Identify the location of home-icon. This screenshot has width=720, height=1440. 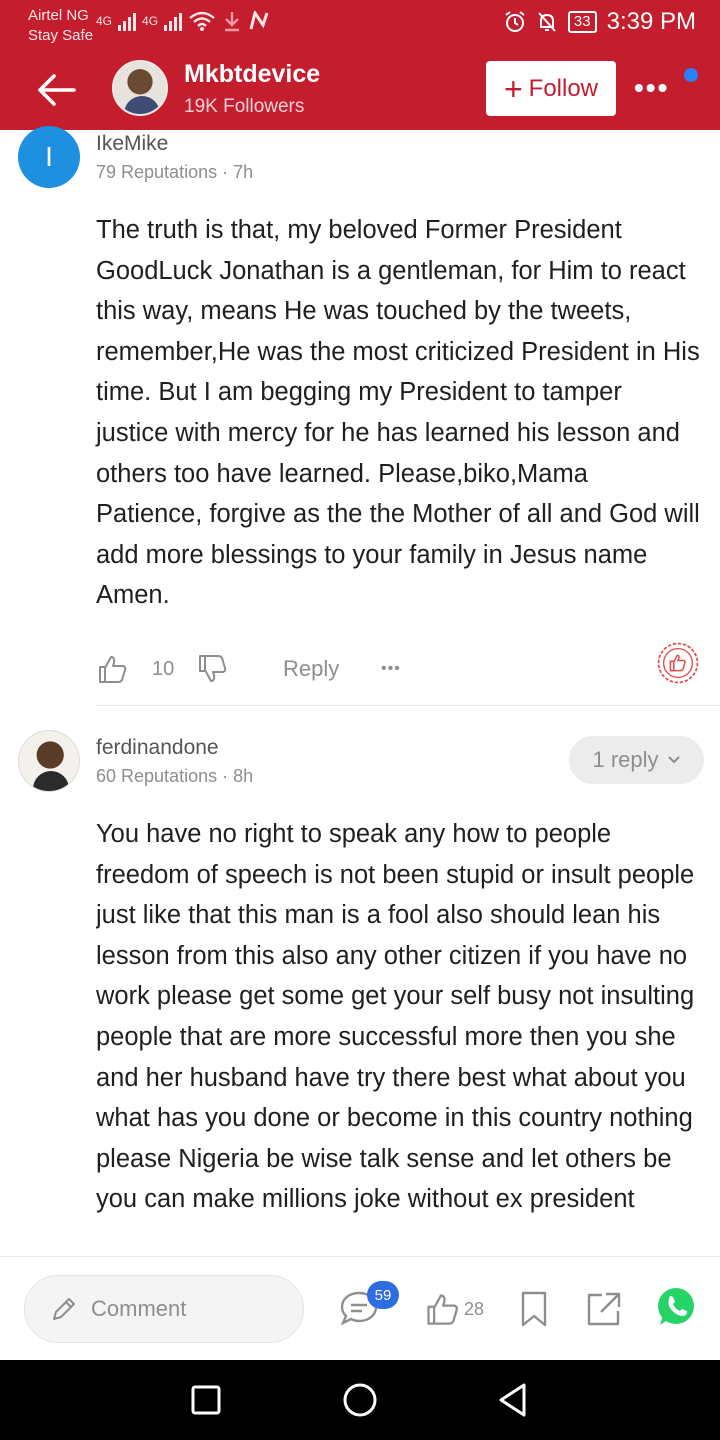
(360, 1400).